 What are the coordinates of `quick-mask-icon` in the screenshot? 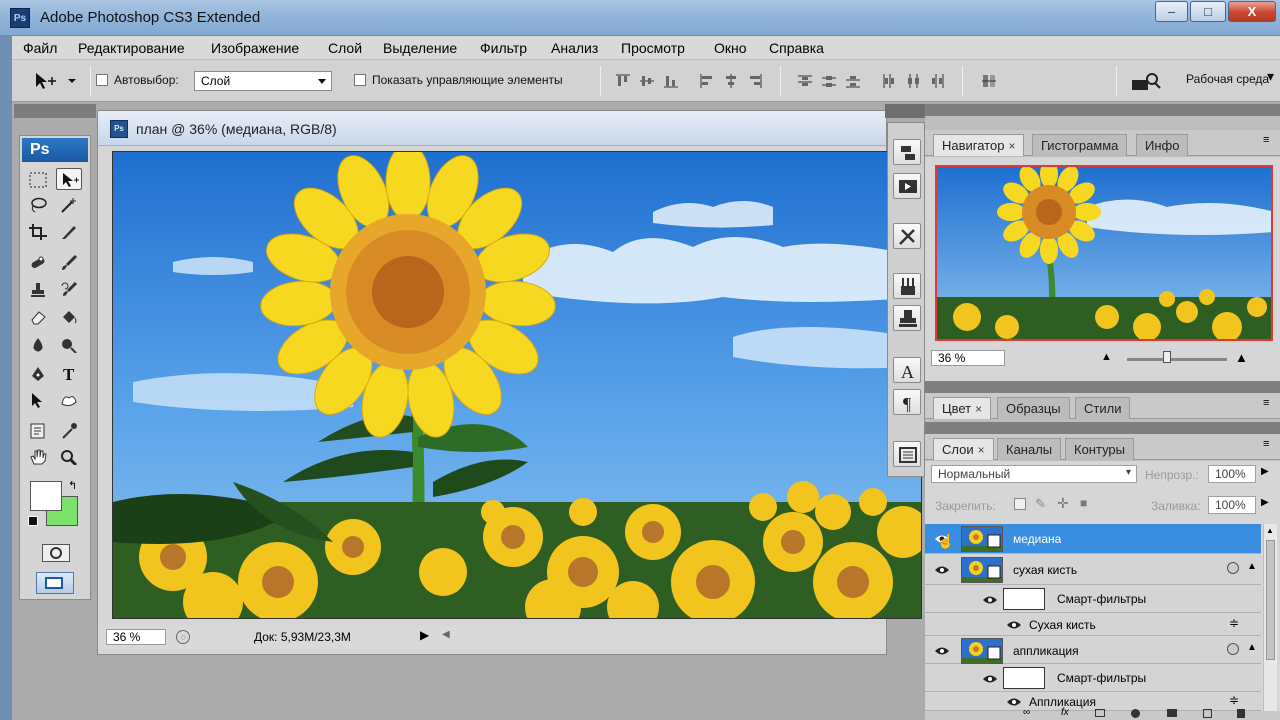 It's located at (56, 553).